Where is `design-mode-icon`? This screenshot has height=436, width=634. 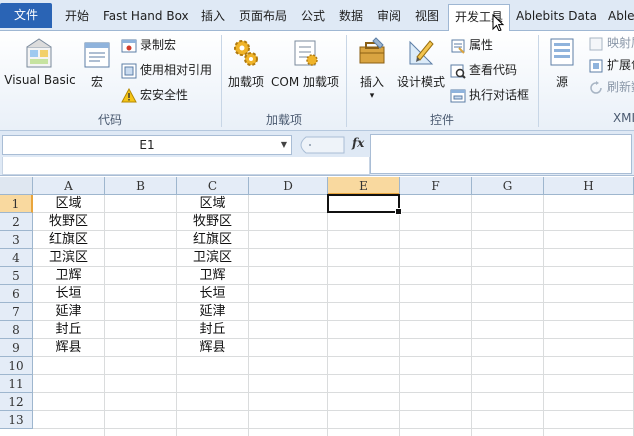
design-mode-icon is located at coordinates (421, 52).